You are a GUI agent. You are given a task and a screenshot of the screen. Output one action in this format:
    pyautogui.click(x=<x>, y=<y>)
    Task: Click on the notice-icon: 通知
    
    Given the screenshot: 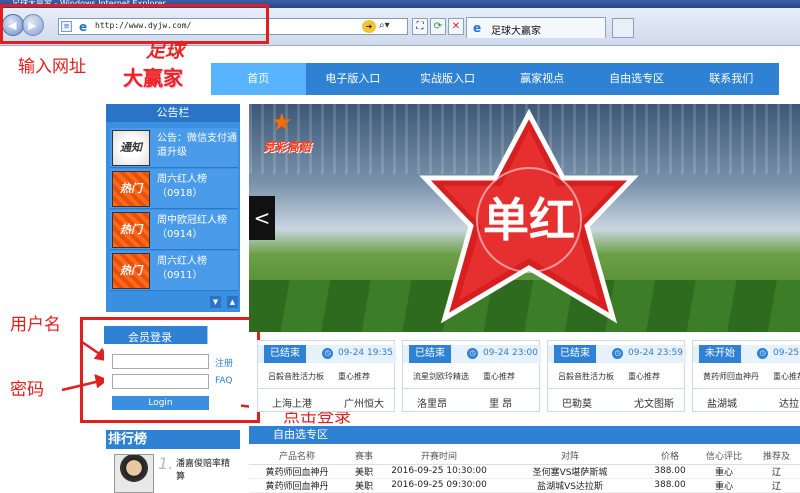 What is the action you would take?
    pyautogui.click(x=131, y=148)
    